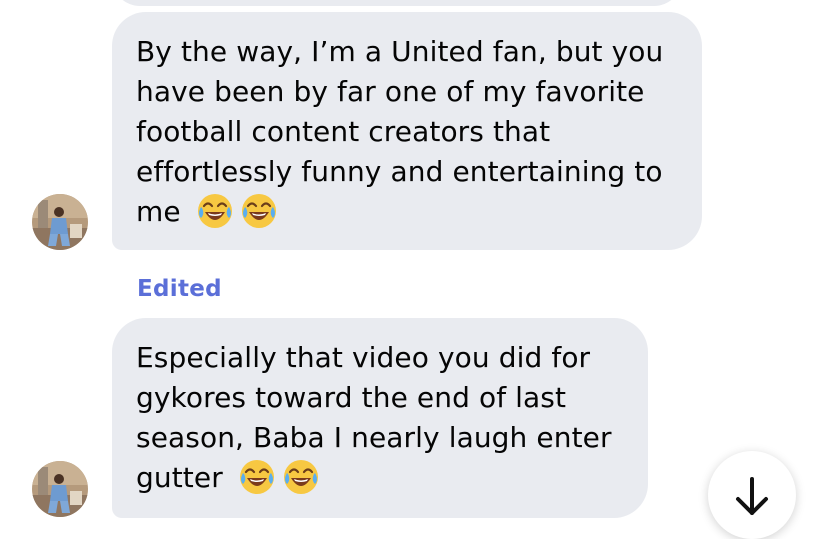  I want to click on edited-label: Edited, so click(179, 289).